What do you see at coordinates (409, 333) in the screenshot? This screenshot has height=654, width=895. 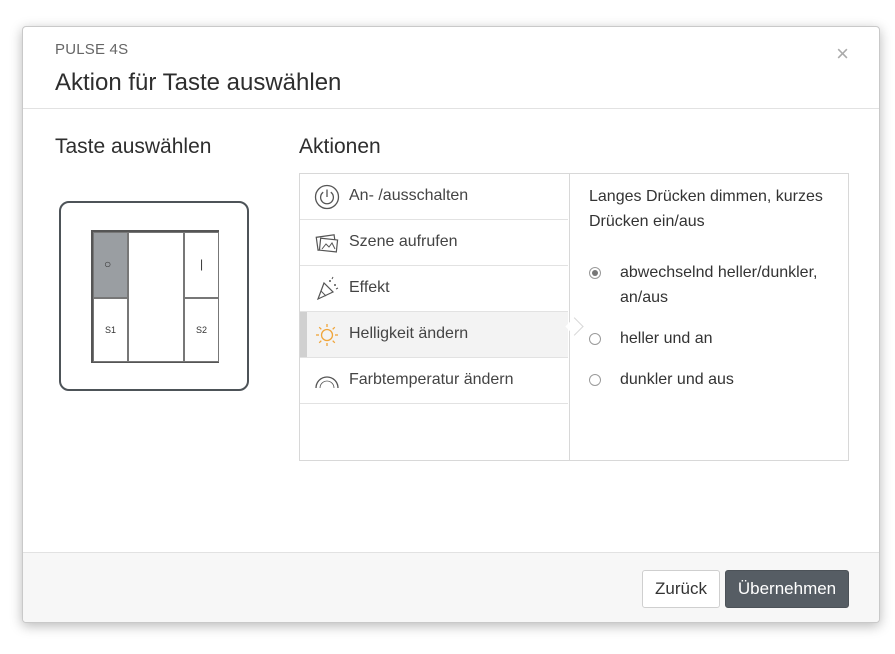 I see `action-label-brightness: Helligkeit ändern` at bounding box center [409, 333].